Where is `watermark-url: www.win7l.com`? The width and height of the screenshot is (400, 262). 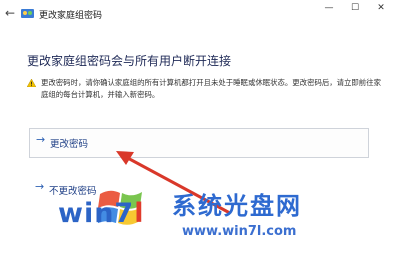 watermark-url: www.win7l.com is located at coordinates (239, 231).